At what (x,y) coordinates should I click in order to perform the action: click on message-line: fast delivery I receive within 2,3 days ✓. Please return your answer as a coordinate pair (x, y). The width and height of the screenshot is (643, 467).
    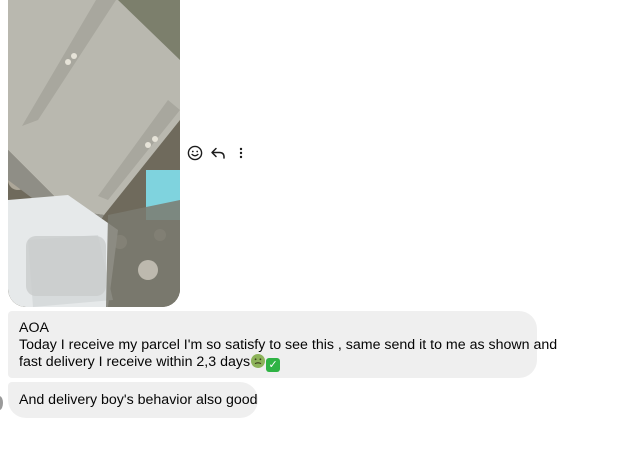
    Looking at the image, I should click on (272, 363).